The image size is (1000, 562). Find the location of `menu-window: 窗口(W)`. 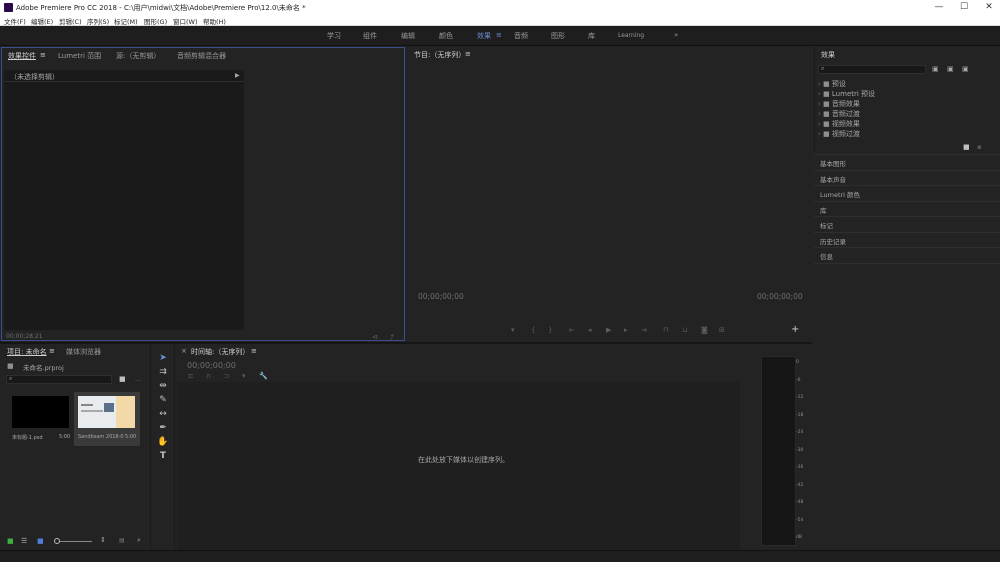

menu-window: 窗口(W) is located at coordinates (185, 21).